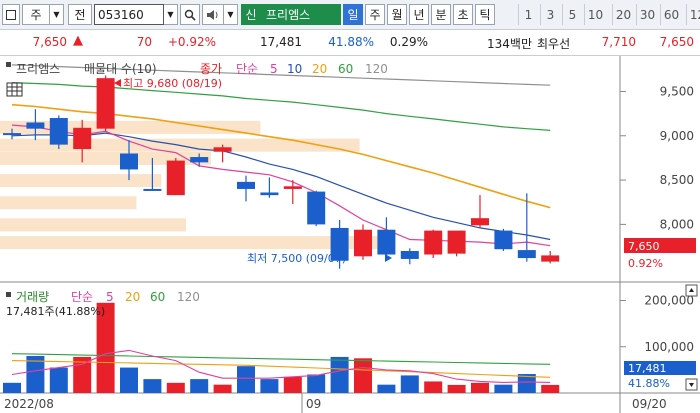 This screenshot has width=700, height=413. What do you see at coordinates (313, 404) in the screenshot?
I see `x-axis-label: 09` at bounding box center [313, 404].